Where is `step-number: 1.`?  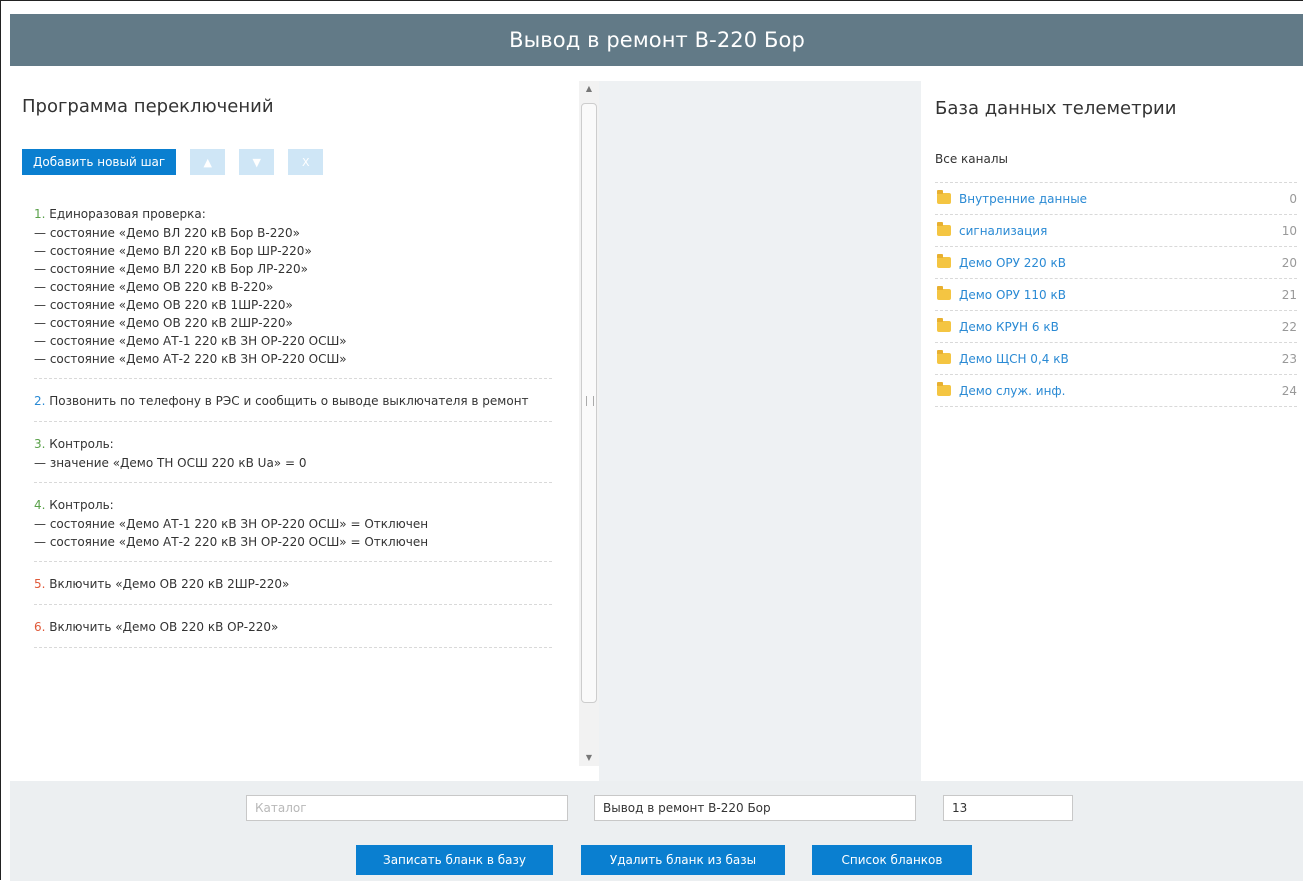 step-number: 1. is located at coordinates (40, 214).